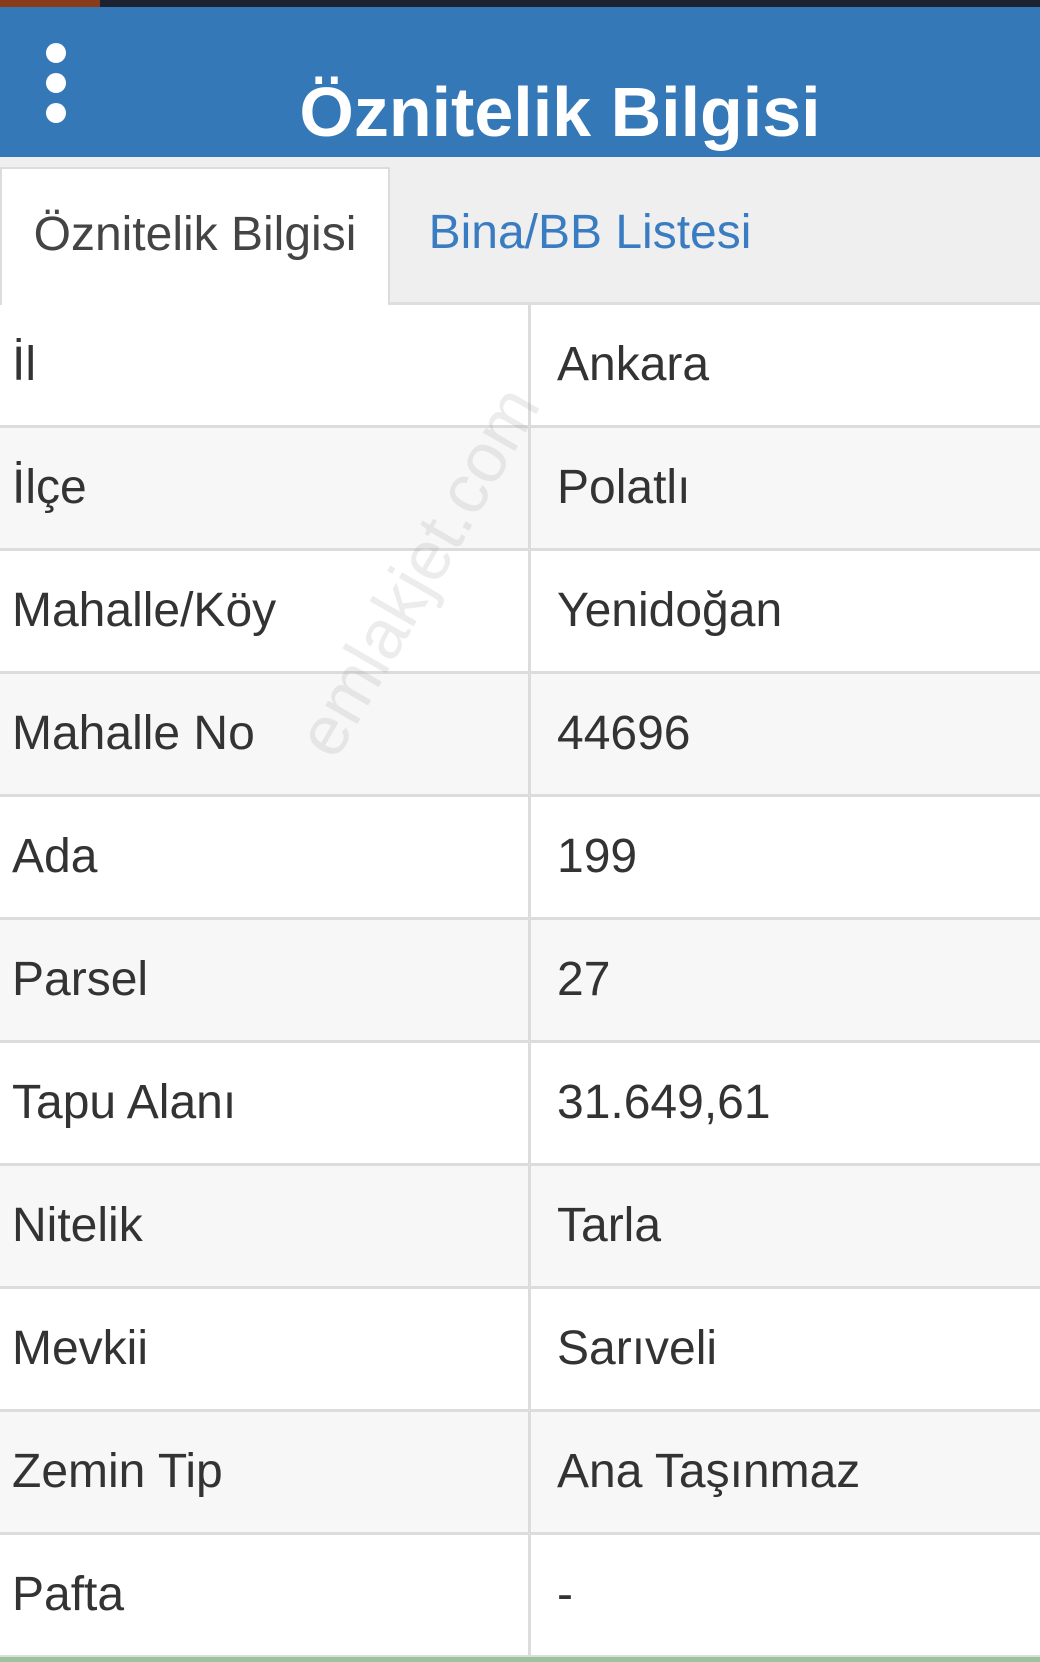  I want to click on tab-oznitelik-bilgisi: Öznitelik Bilgisi, so click(195, 236).